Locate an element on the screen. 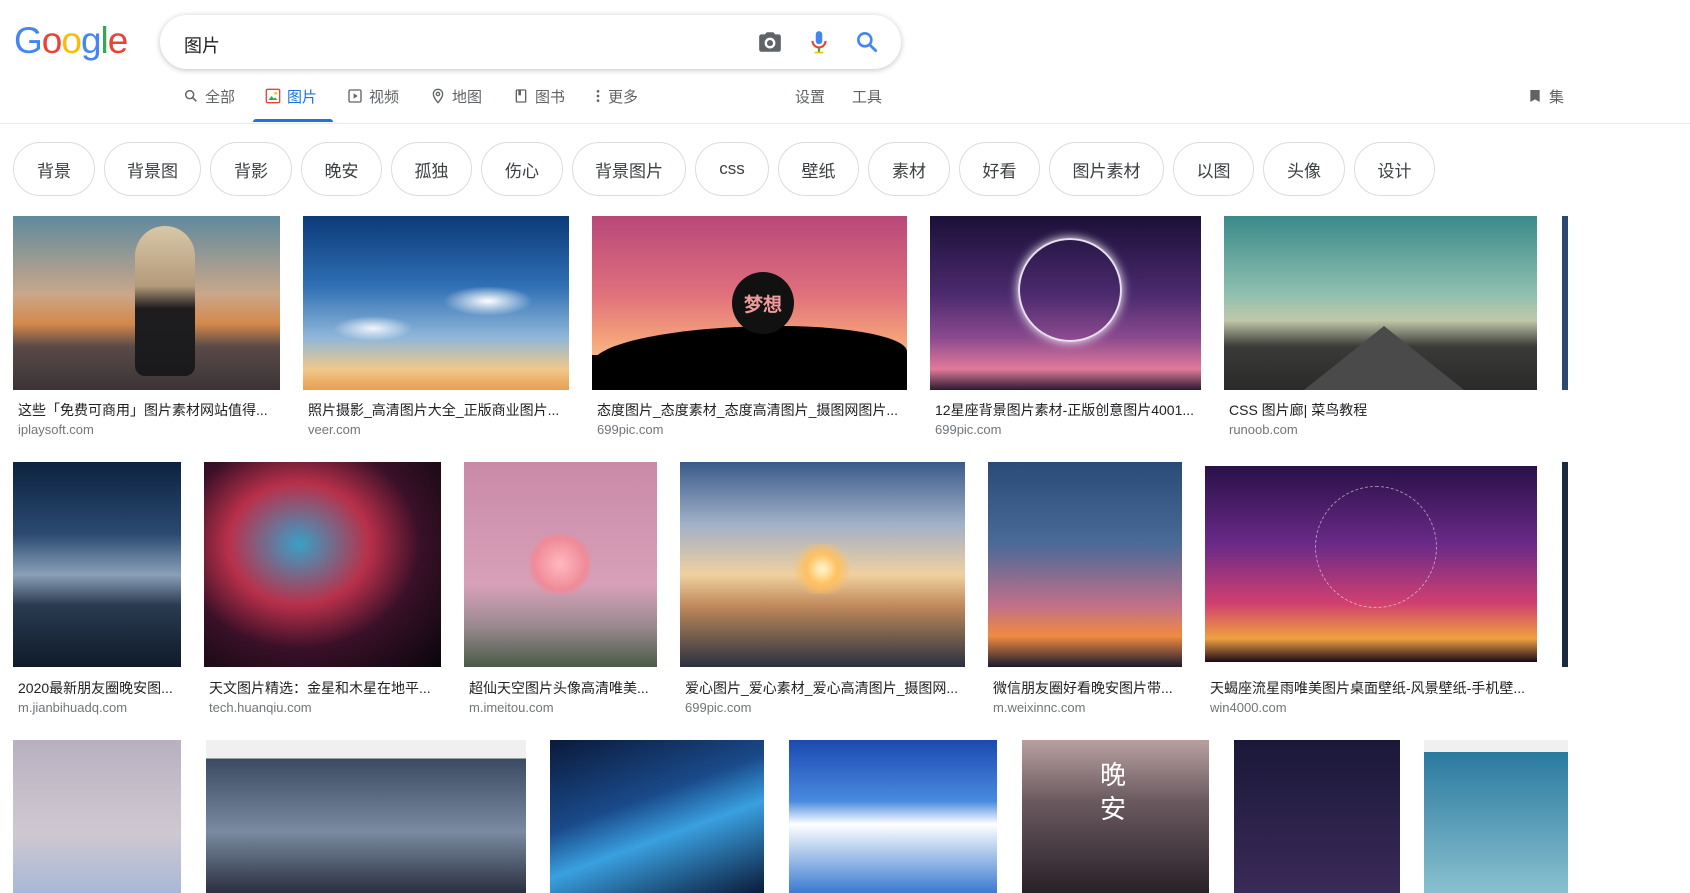  chip: 好看 is located at coordinates (999, 169).